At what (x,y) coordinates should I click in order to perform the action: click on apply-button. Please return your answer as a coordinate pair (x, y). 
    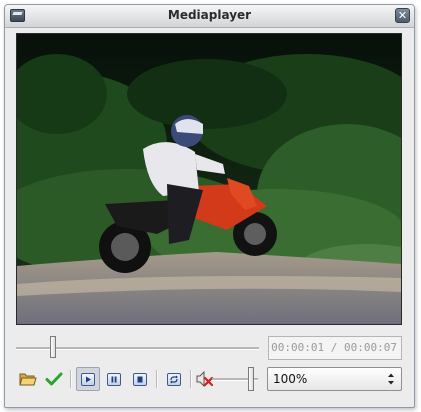
    Looking at the image, I should click on (54, 379).